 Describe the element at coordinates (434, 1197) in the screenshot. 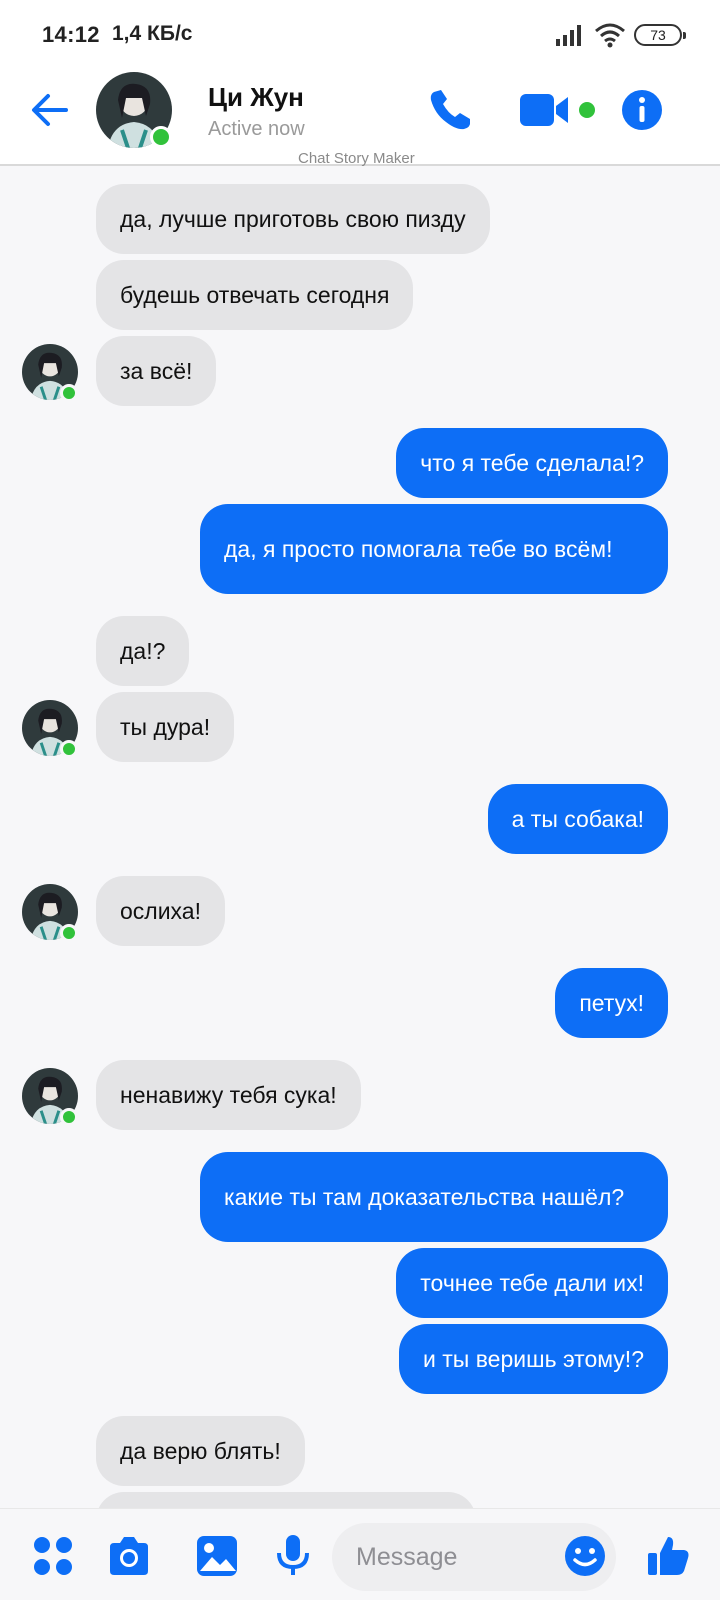

I see `message-outgoing: какие ты там доказательства нашёл?` at that location.